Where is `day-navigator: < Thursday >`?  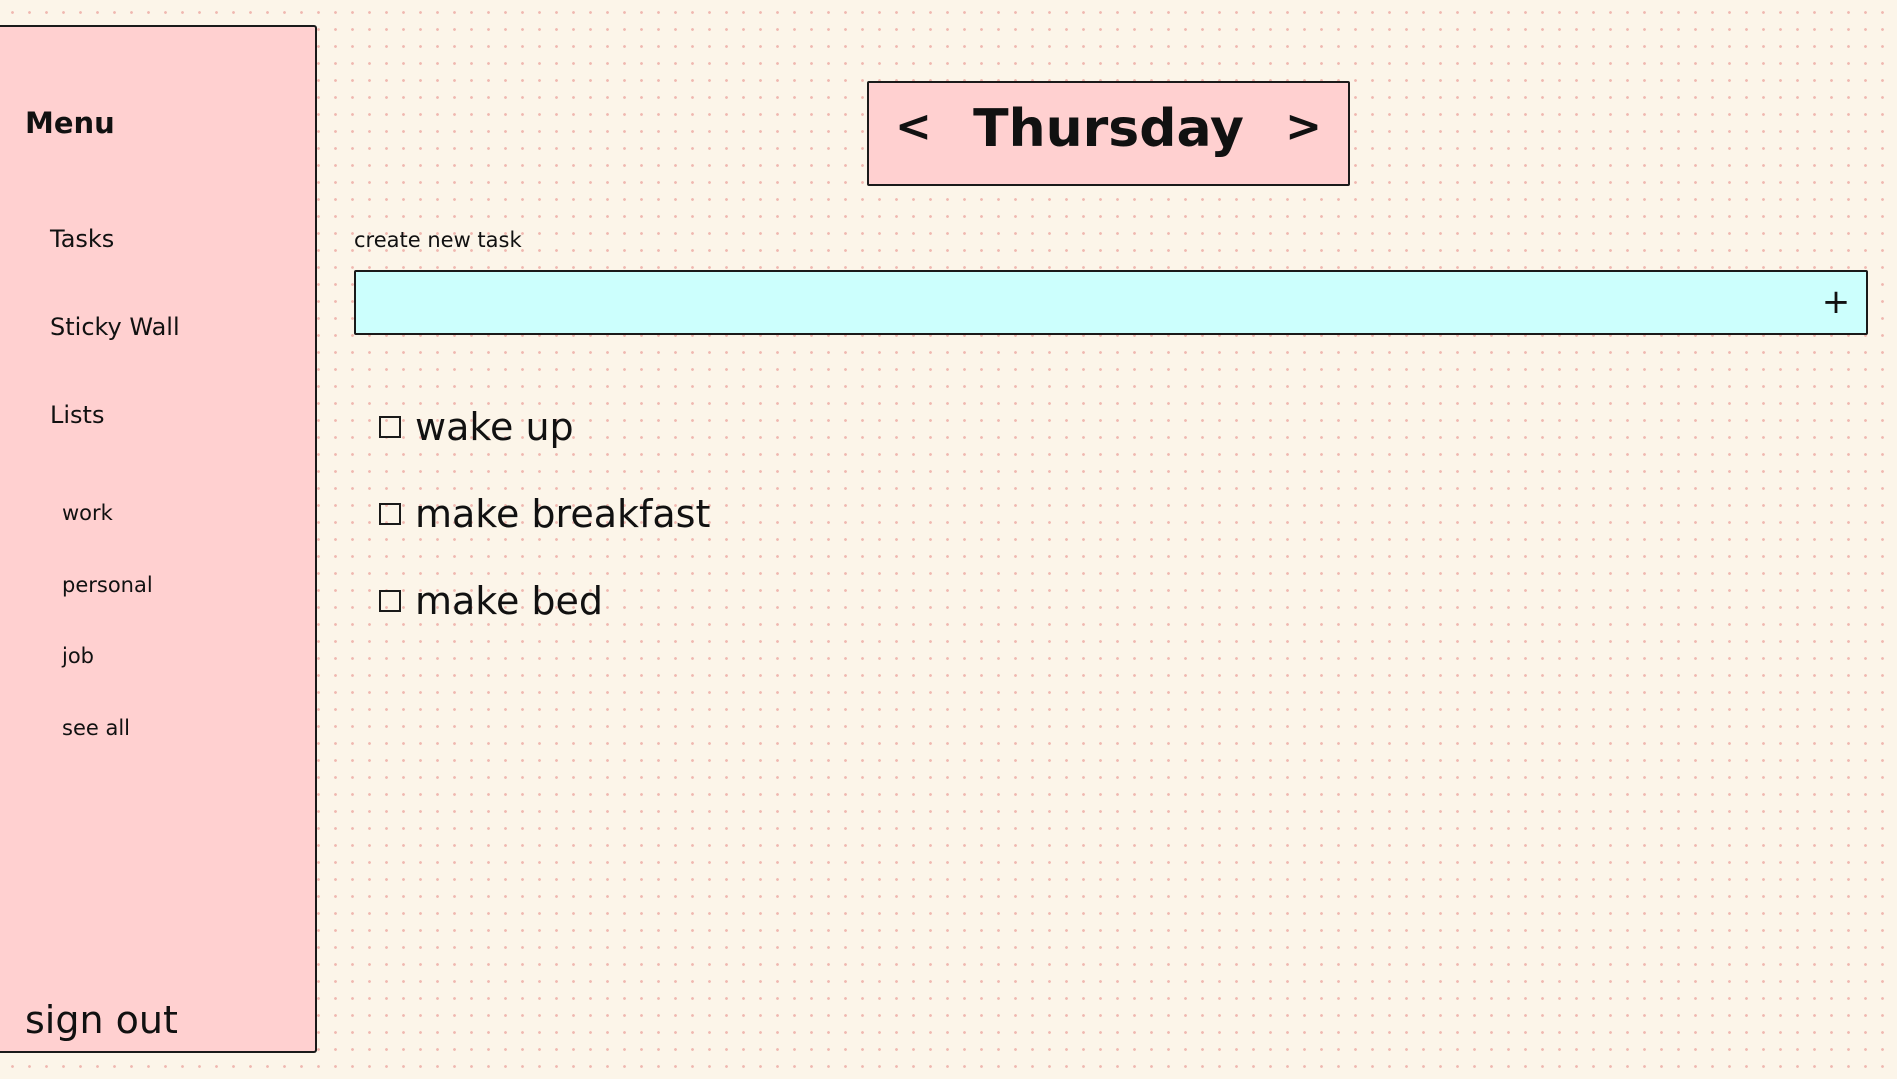 day-navigator: < Thursday > is located at coordinates (1108, 133).